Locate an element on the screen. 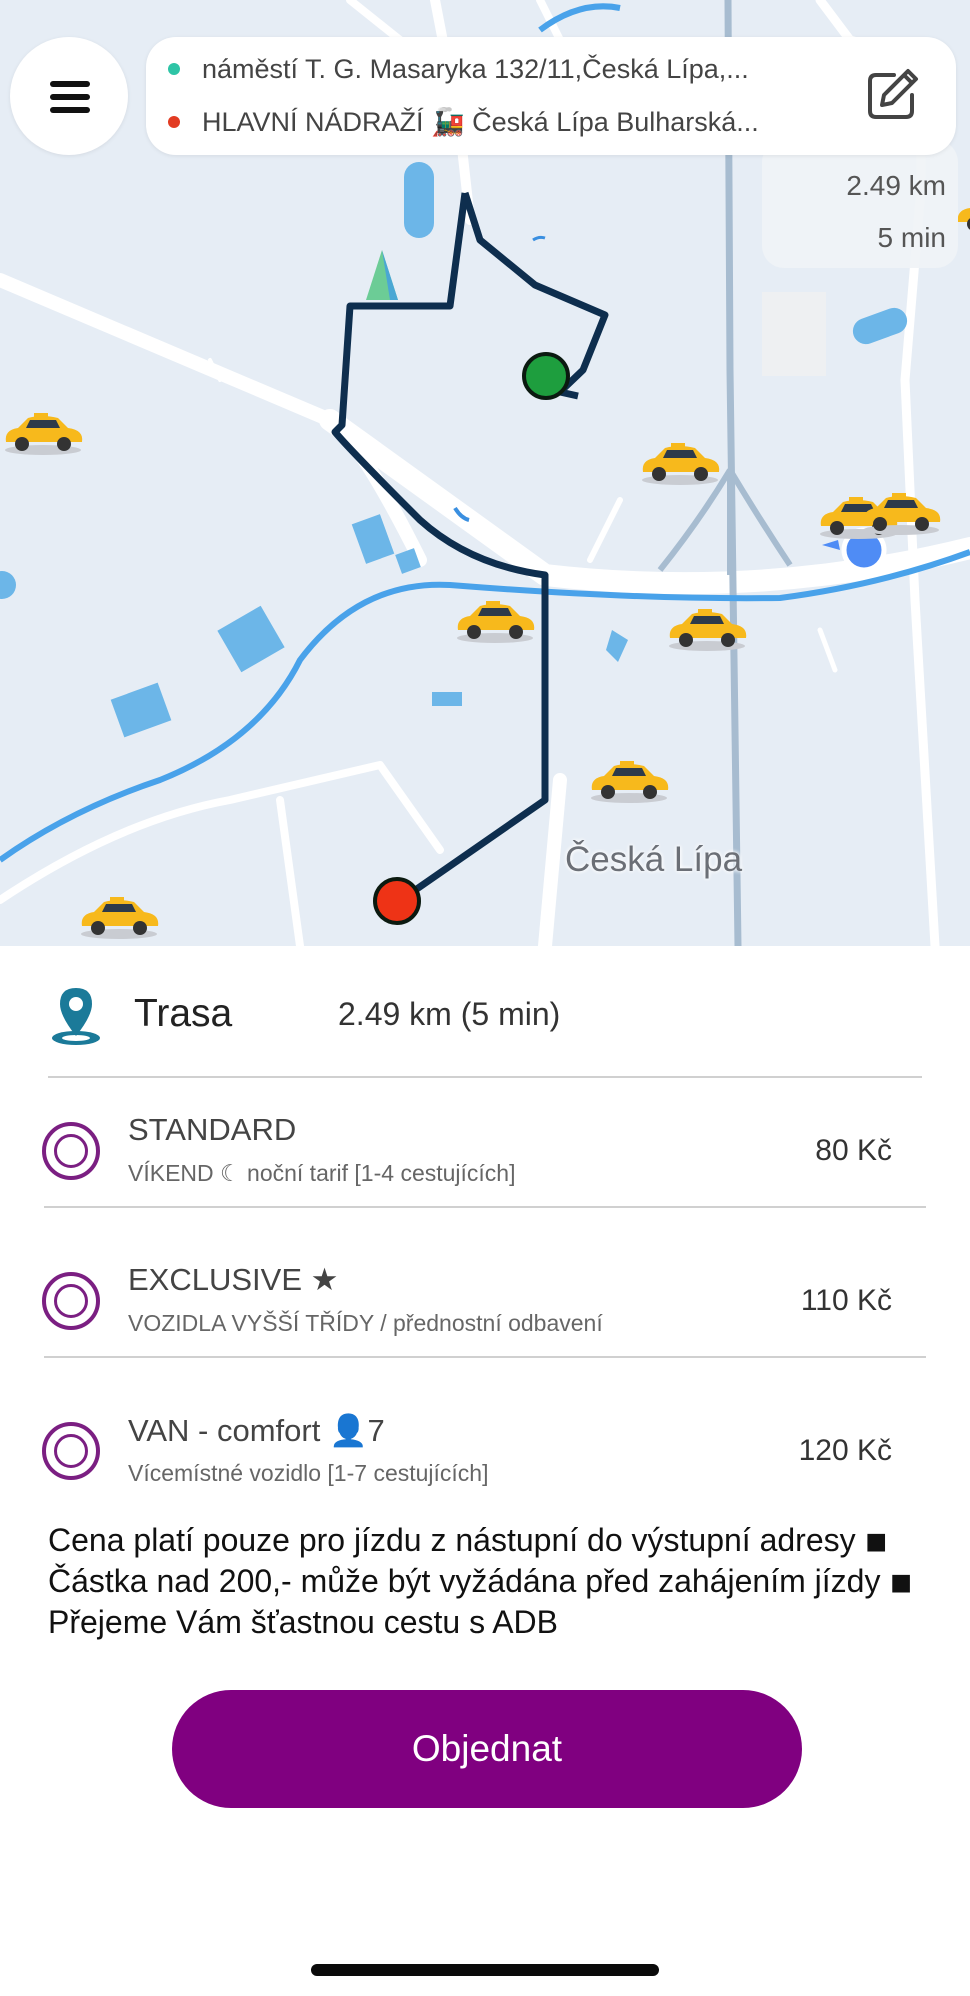  option-price: 80 Kč is located at coordinates (853, 1150).